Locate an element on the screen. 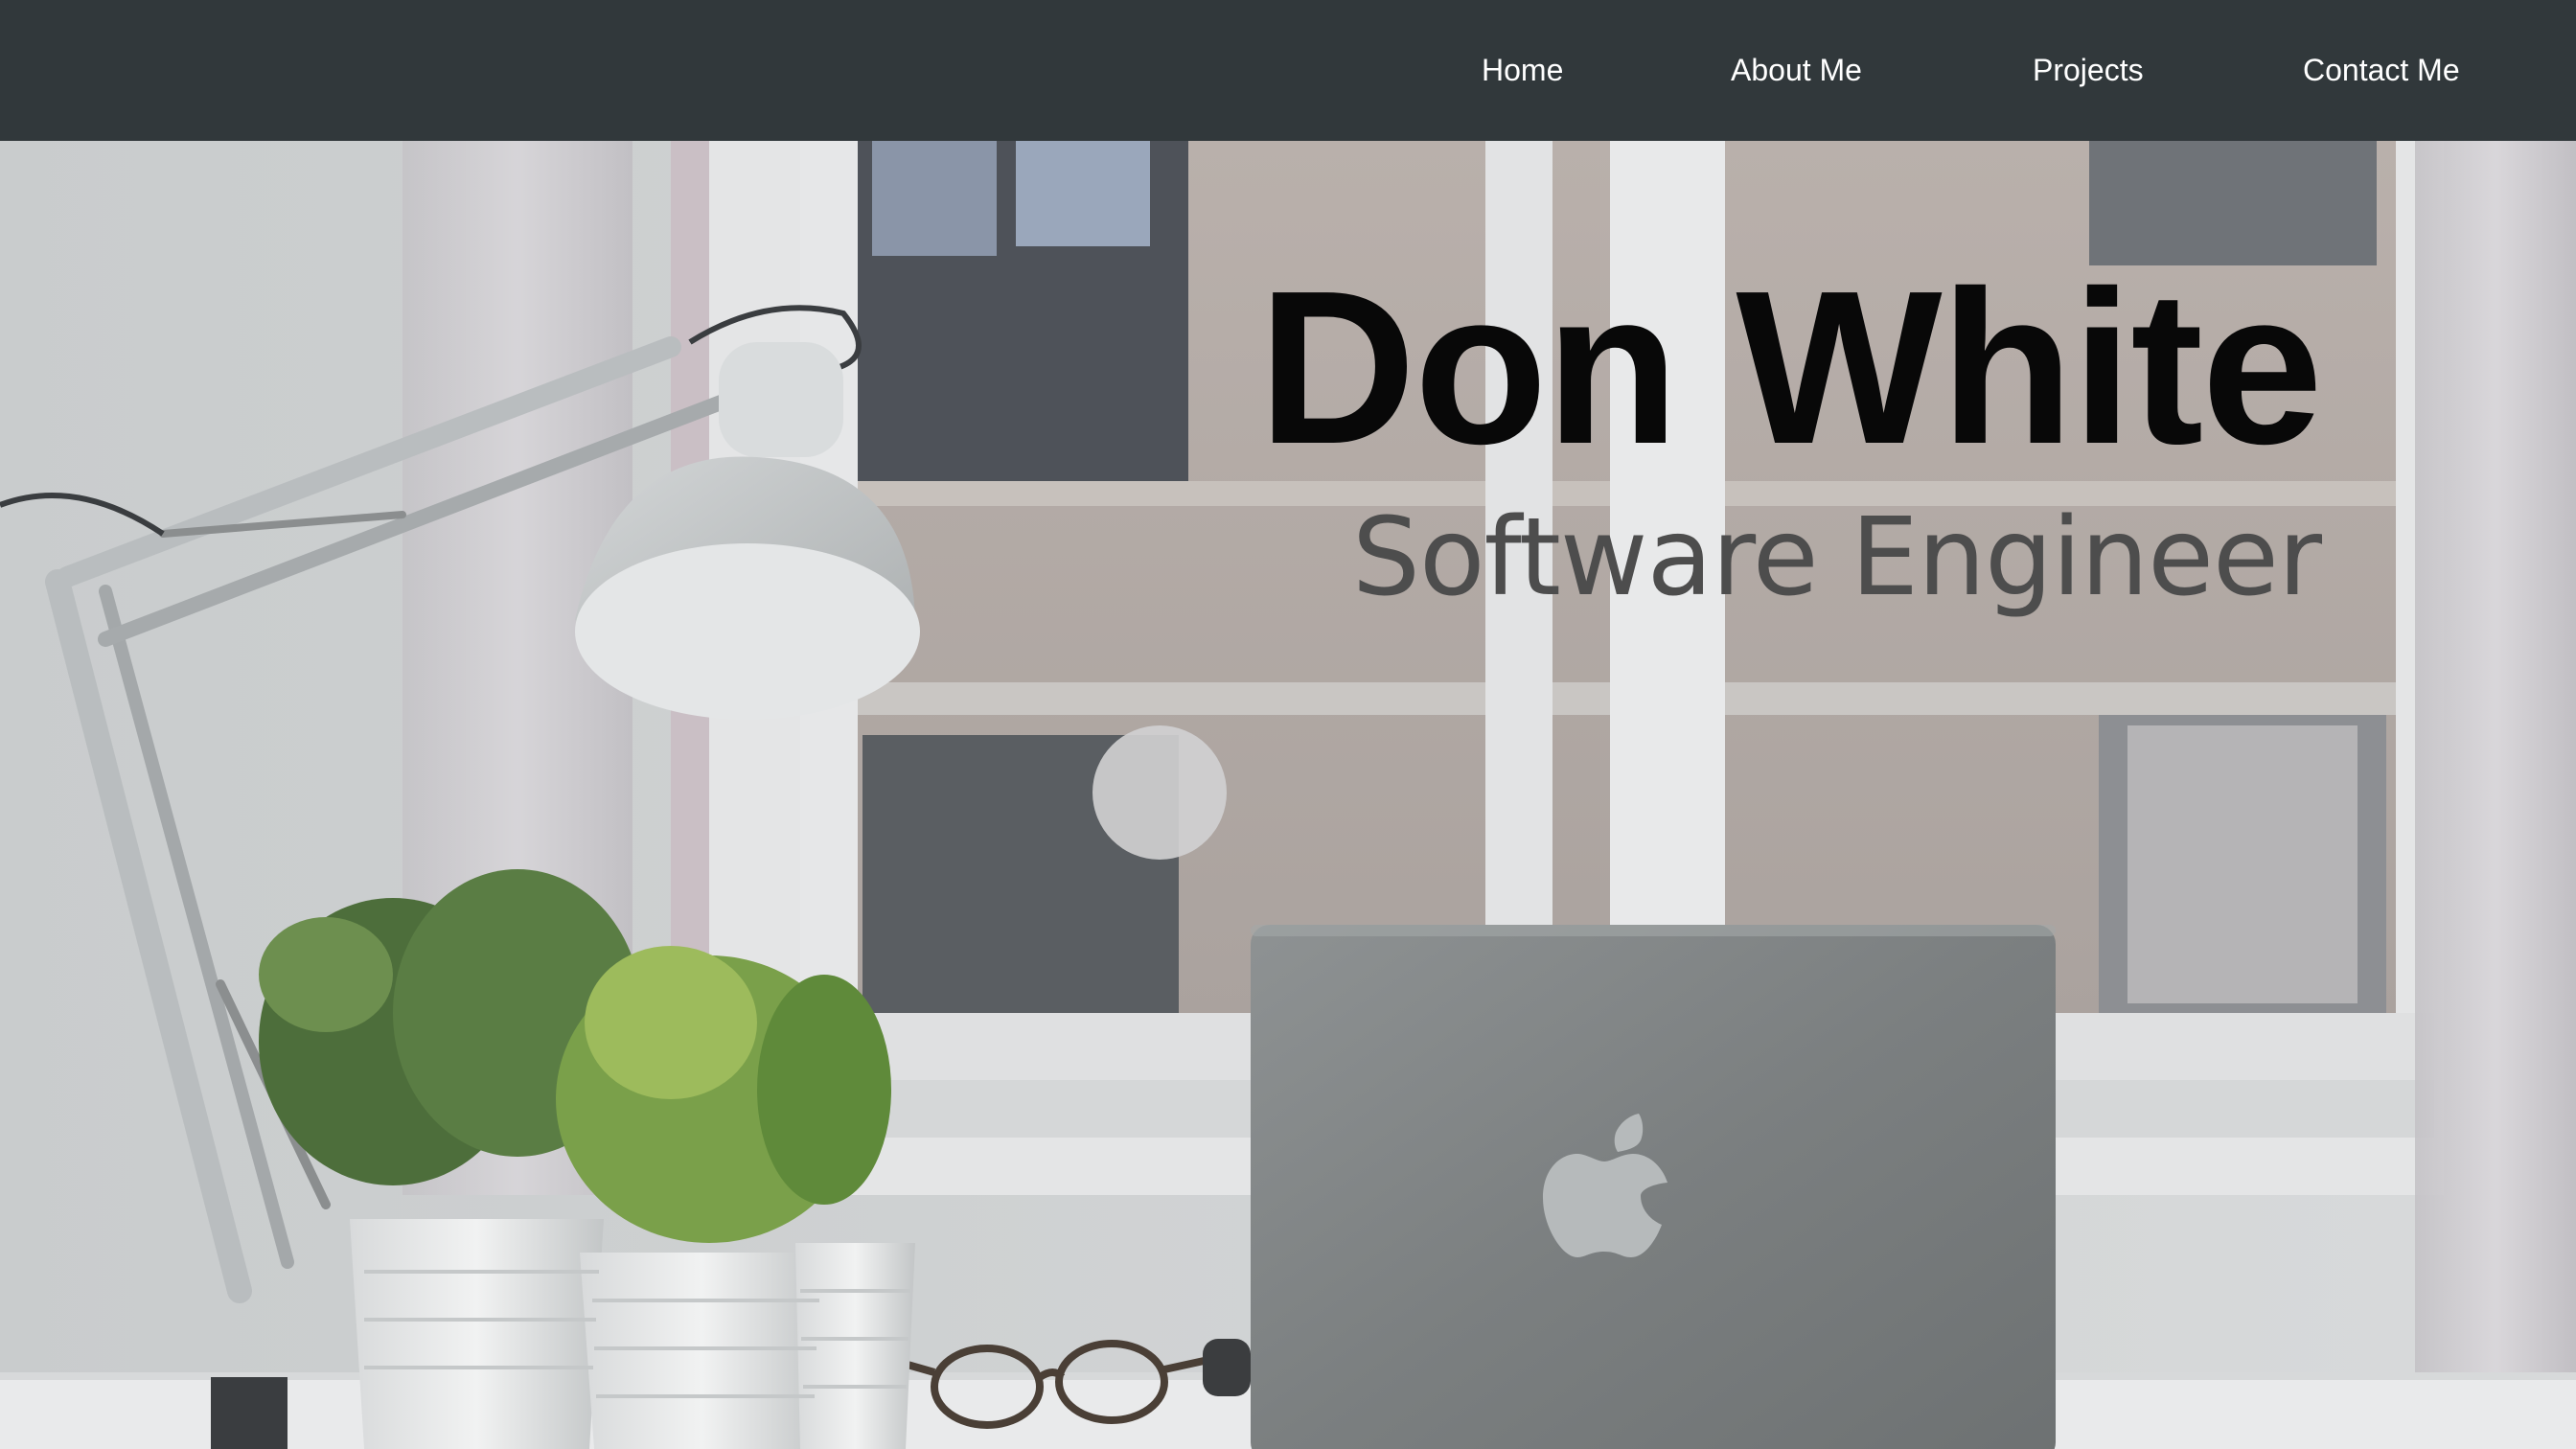  nav-link-projects: Projects is located at coordinates (2088, 70).